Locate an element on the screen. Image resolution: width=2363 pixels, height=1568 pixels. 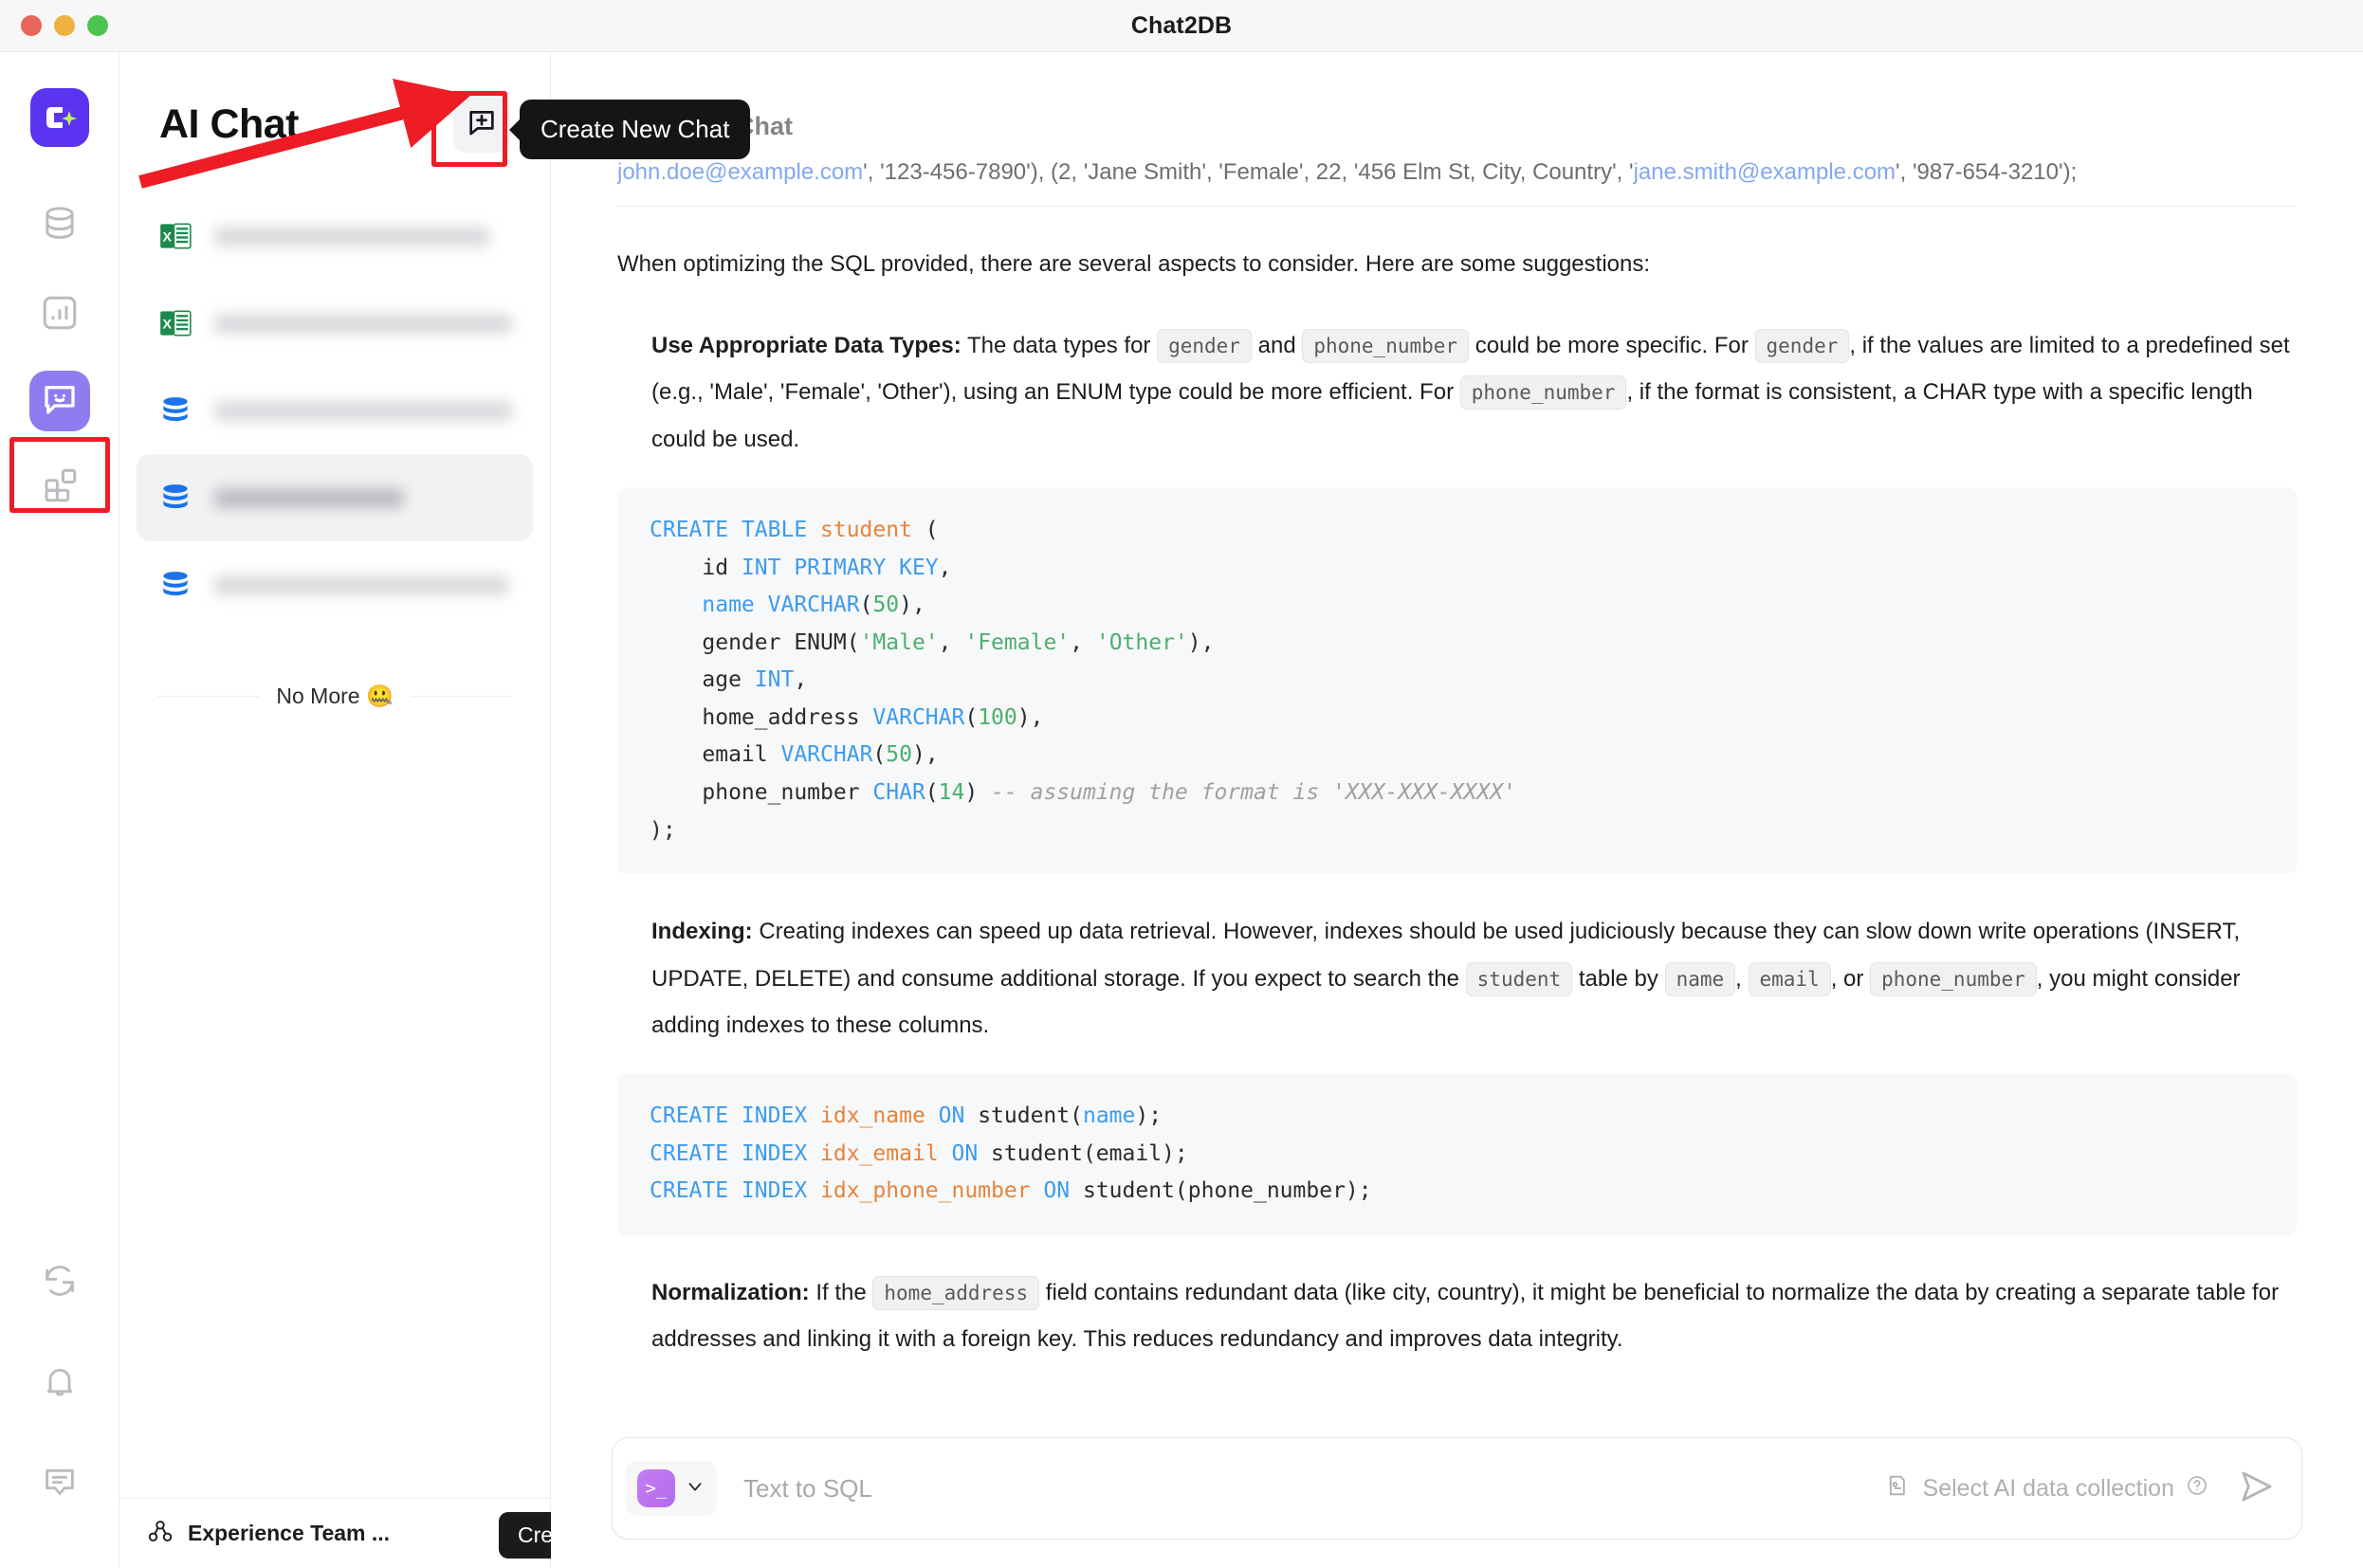
navigation-rail is located at coordinates (59, 810).